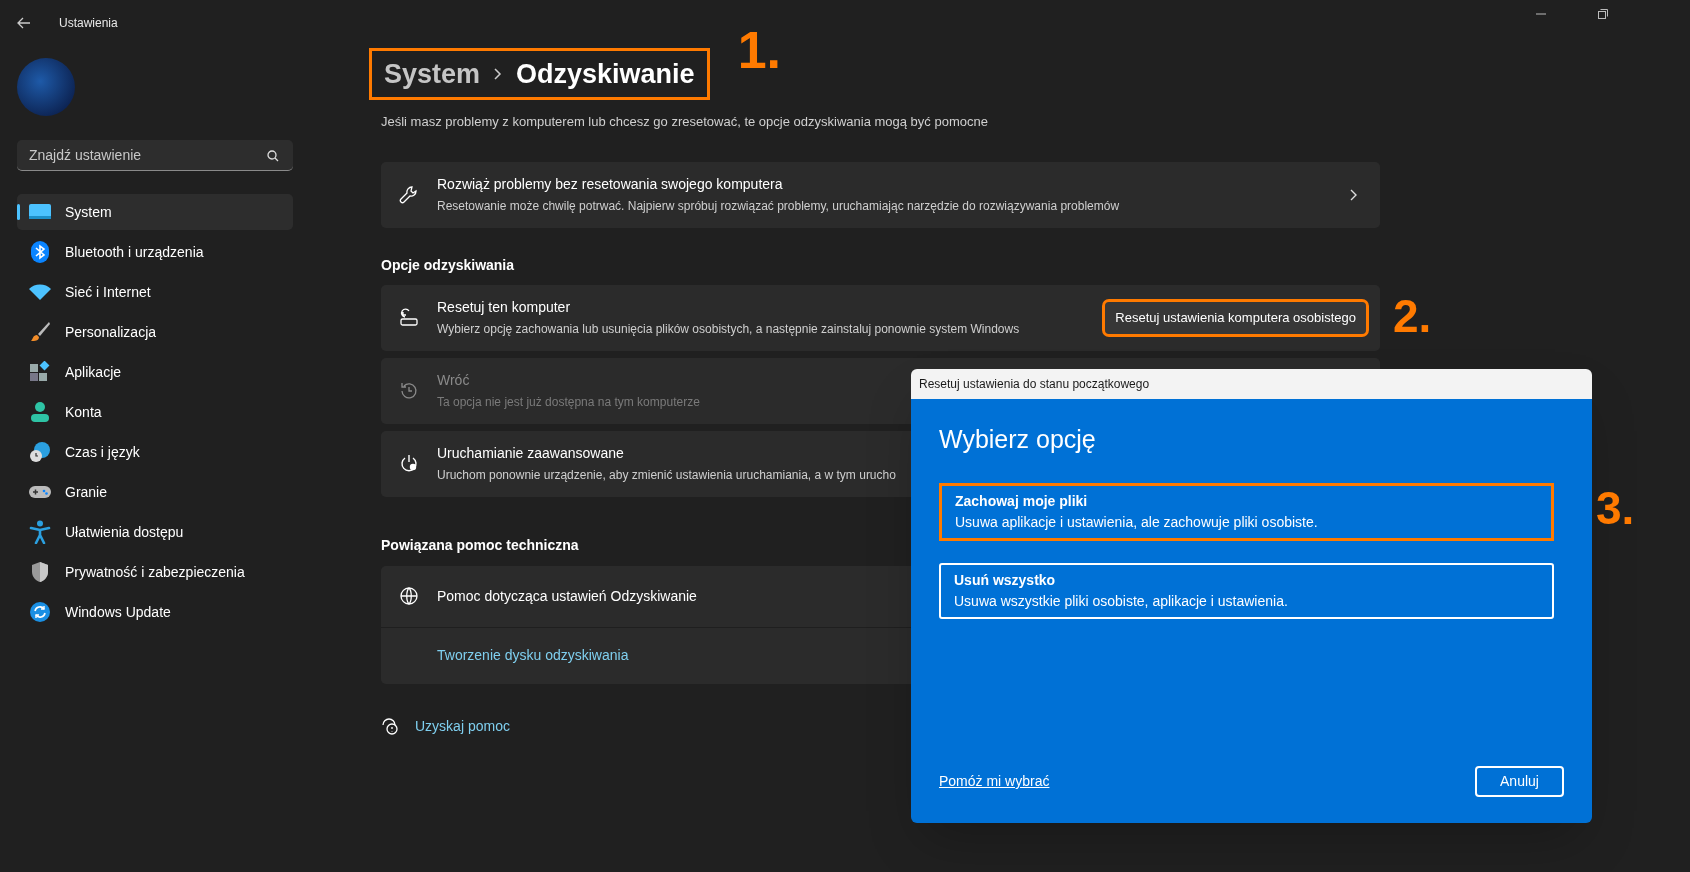 The image size is (1690, 872). Describe the element at coordinates (155, 155) in the screenshot. I see `search-field: Znajdź ustawienie` at that location.